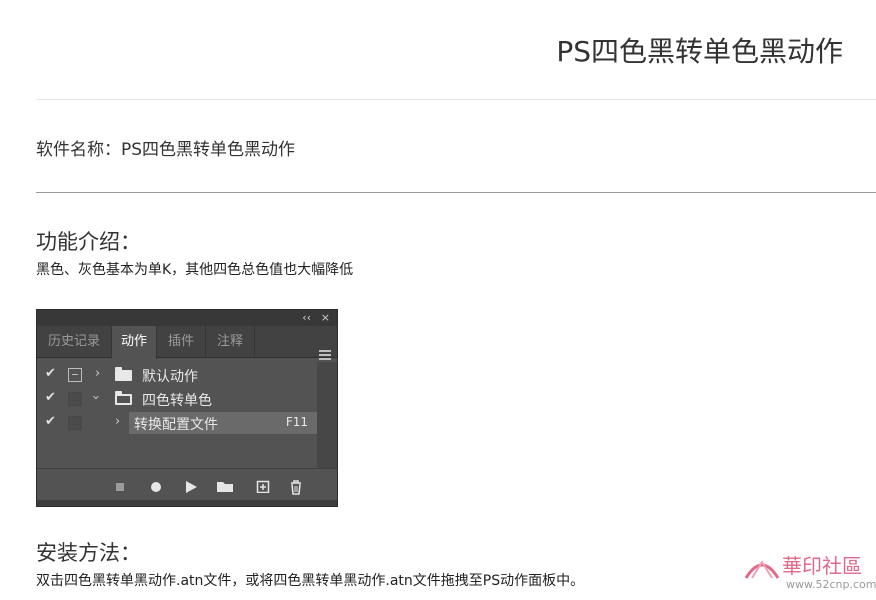 This screenshot has height=600, width=876. What do you see at coordinates (156, 486) in the screenshot?
I see `record-icon` at bounding box center [156, 486].